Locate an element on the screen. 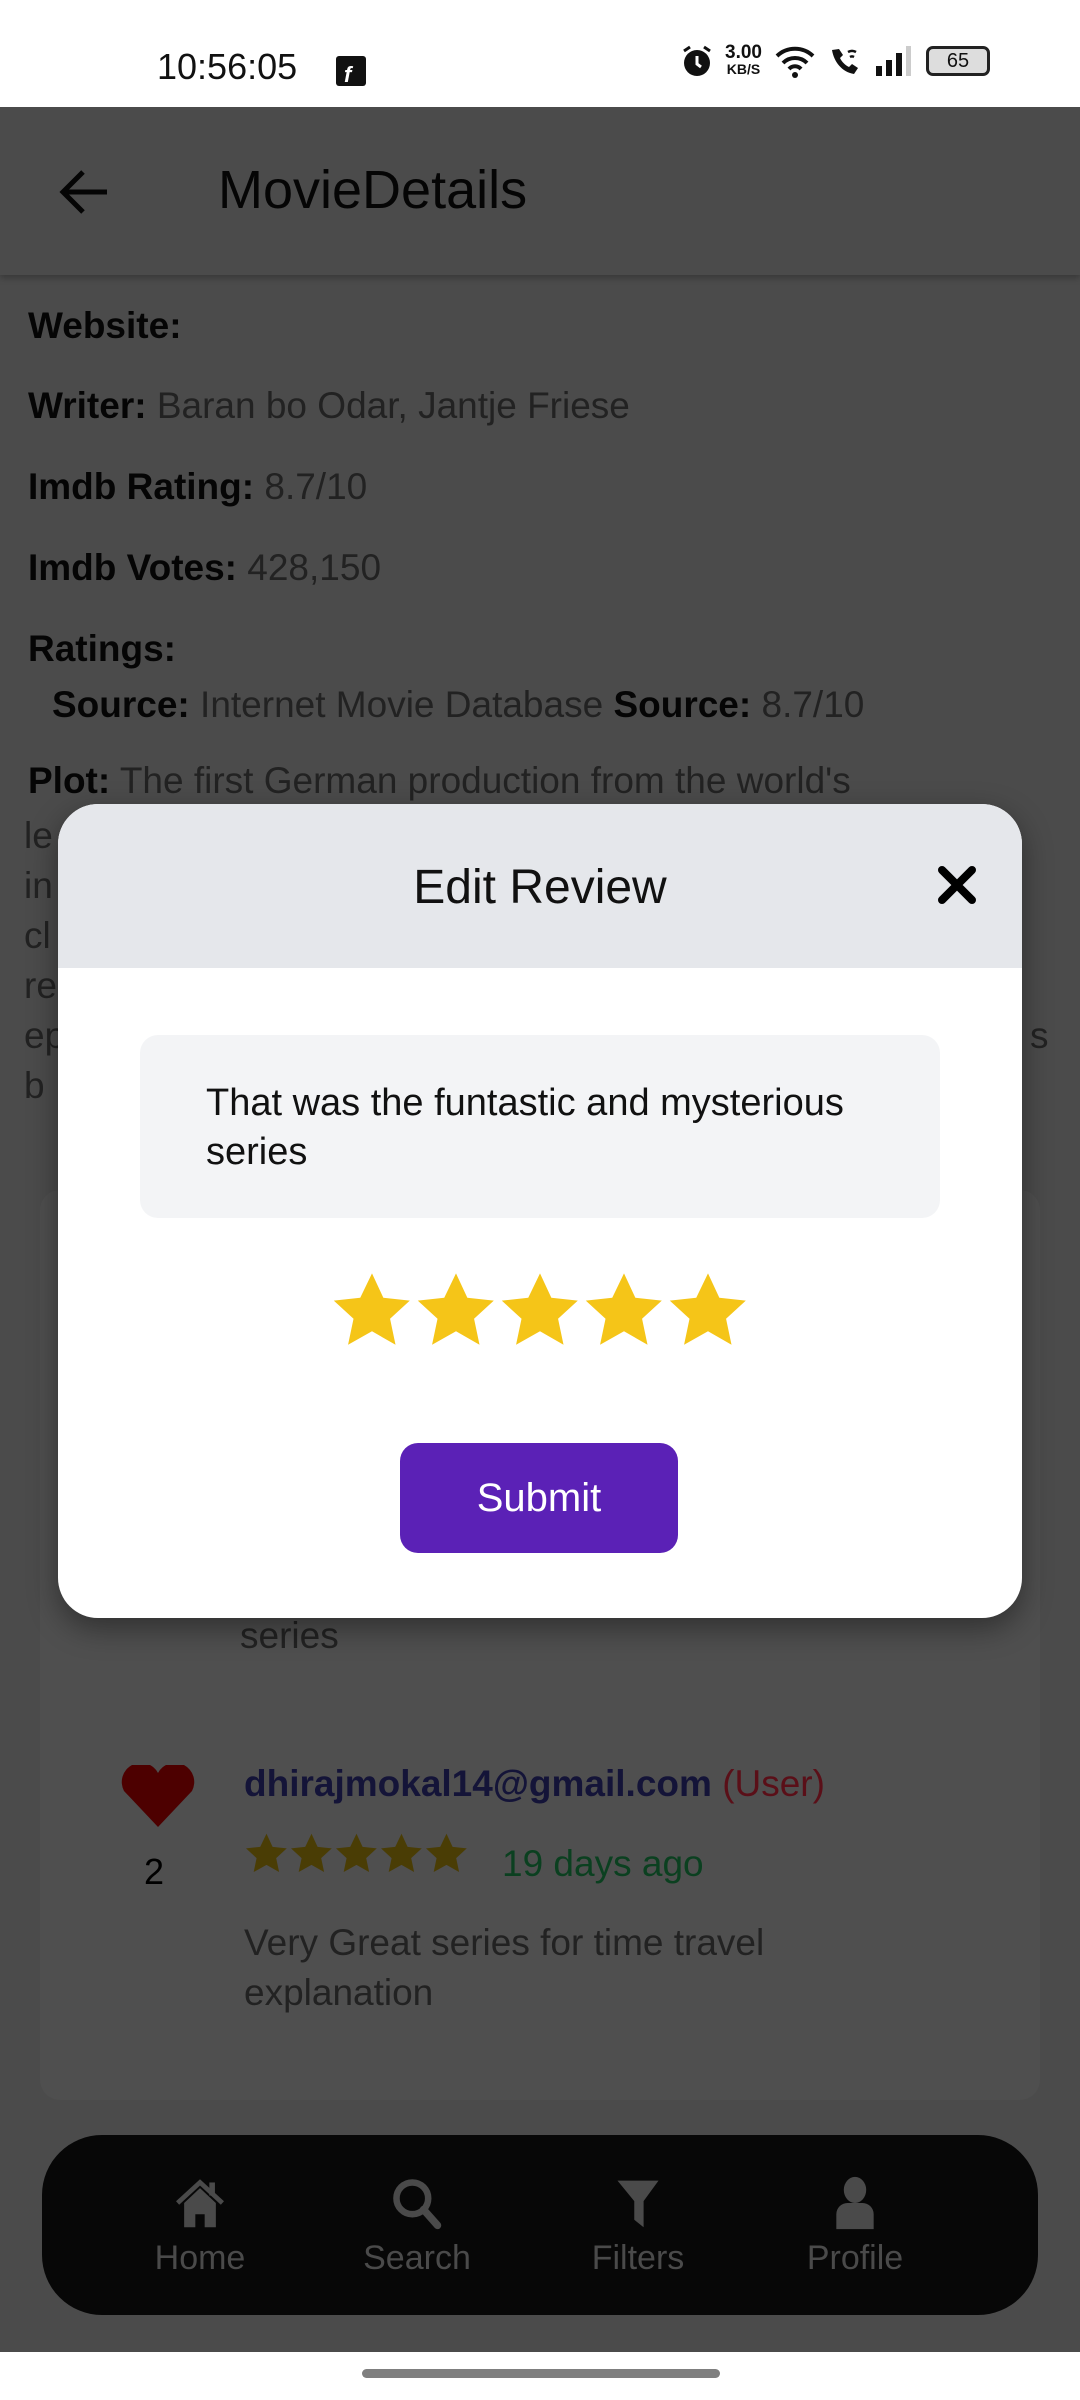 Image resolution: width=1080 pixels, height=2400 pixels. search-icon is located at coordinates (417, 2204).